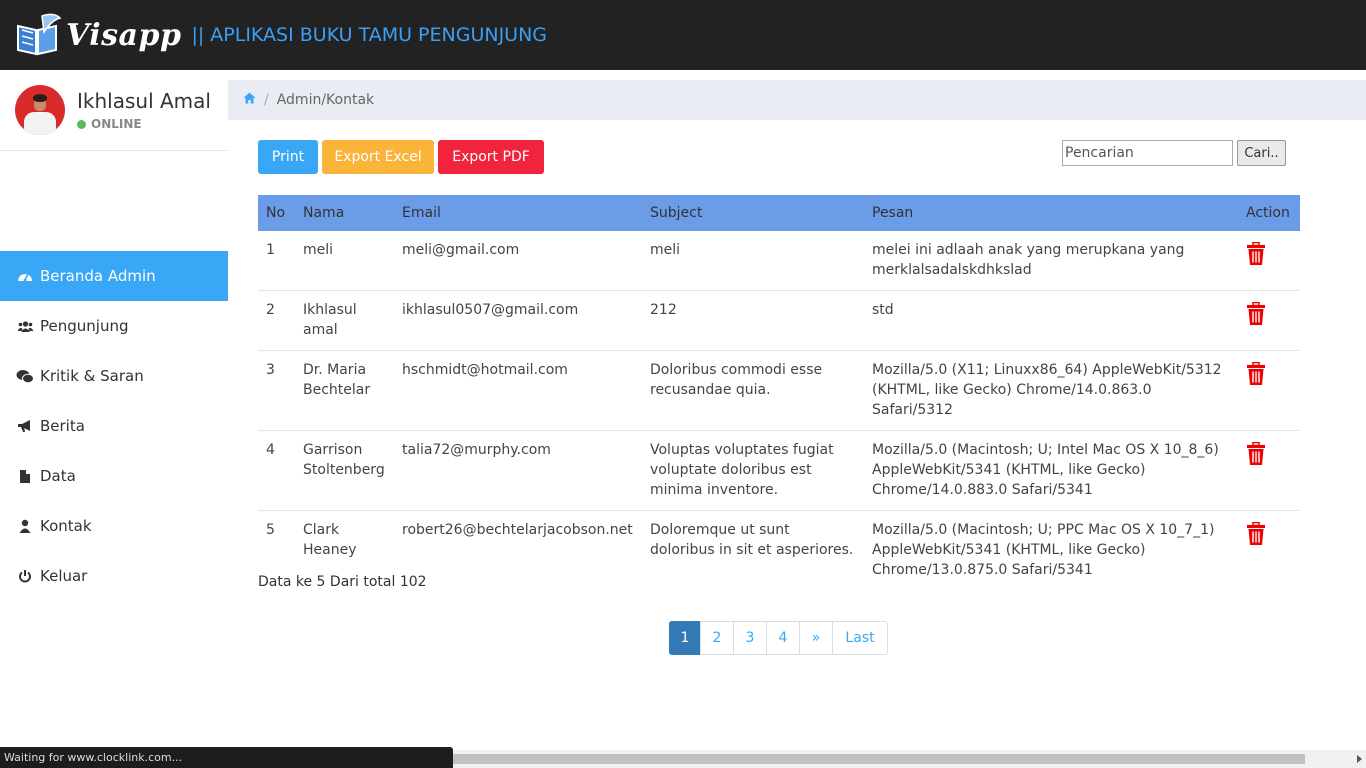 Image resolution: width=1366 pixels, height=768 pixels. What do you see at coordinates (518, 390) in the screenshot?
I see `cell-email: hschmidt@hotmail.com` at bounding box center [518, 390].